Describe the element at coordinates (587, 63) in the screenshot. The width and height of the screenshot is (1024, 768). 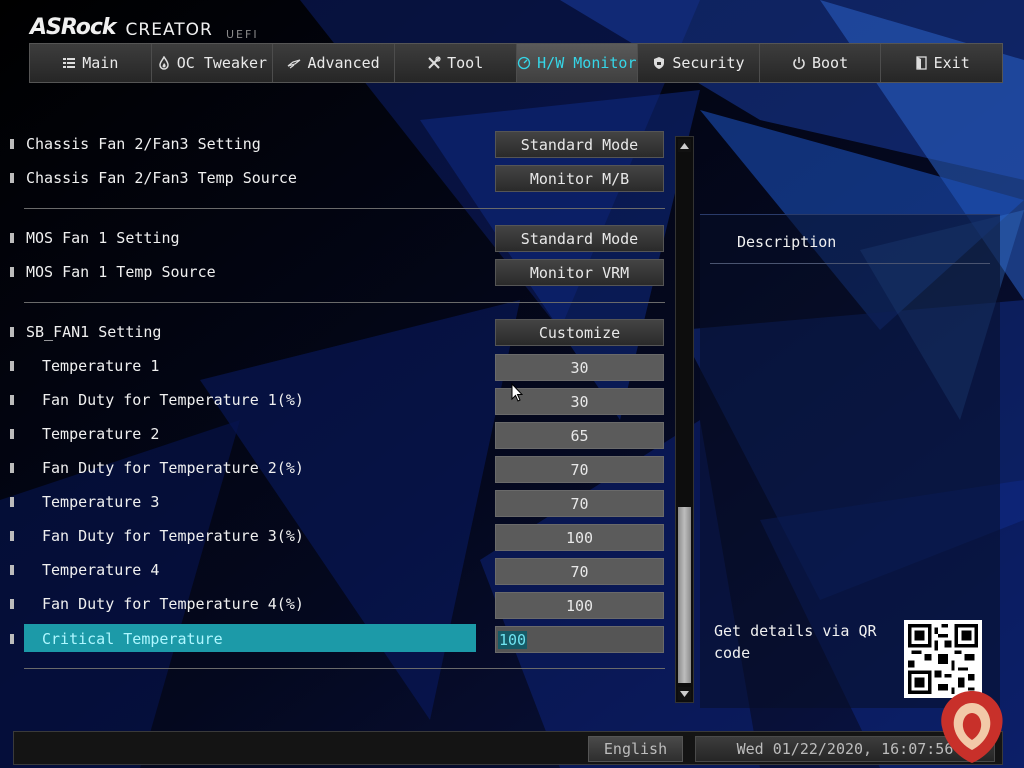
I see `tab-label: H/W Monitor` at that location.